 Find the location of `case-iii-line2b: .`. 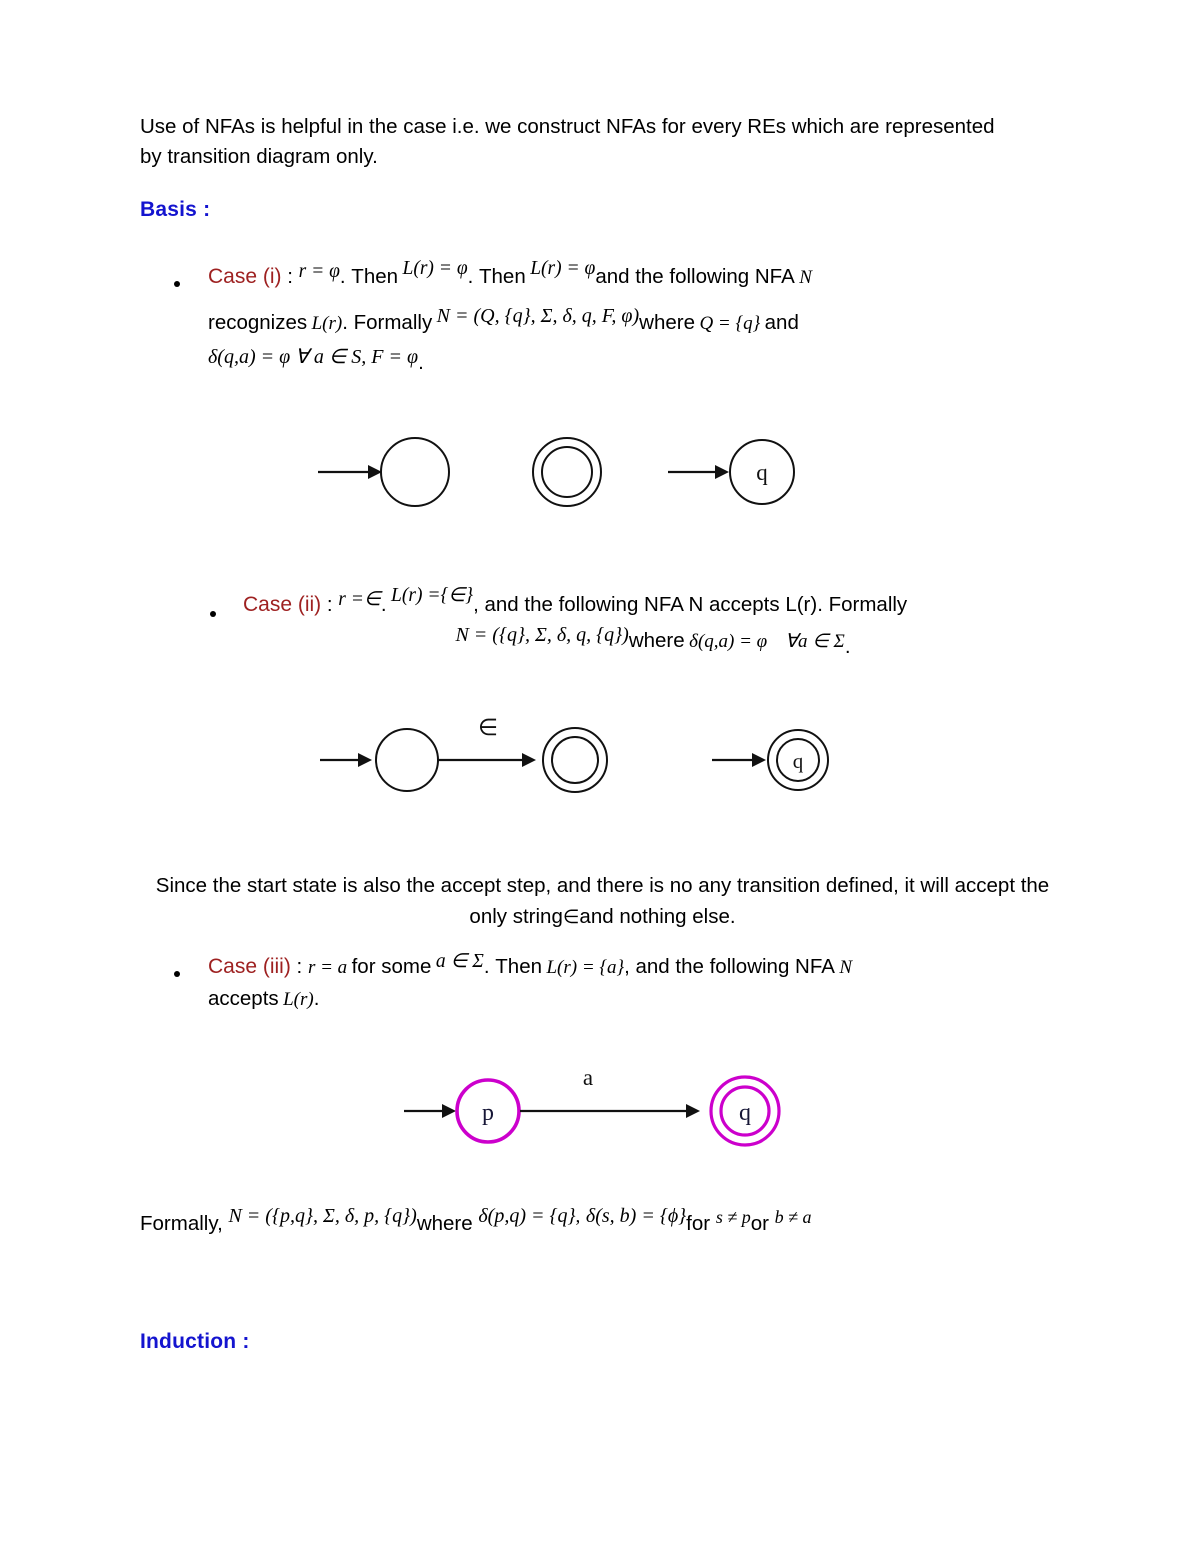

case-iii-line2b: . is located at coordinates (316, 998).